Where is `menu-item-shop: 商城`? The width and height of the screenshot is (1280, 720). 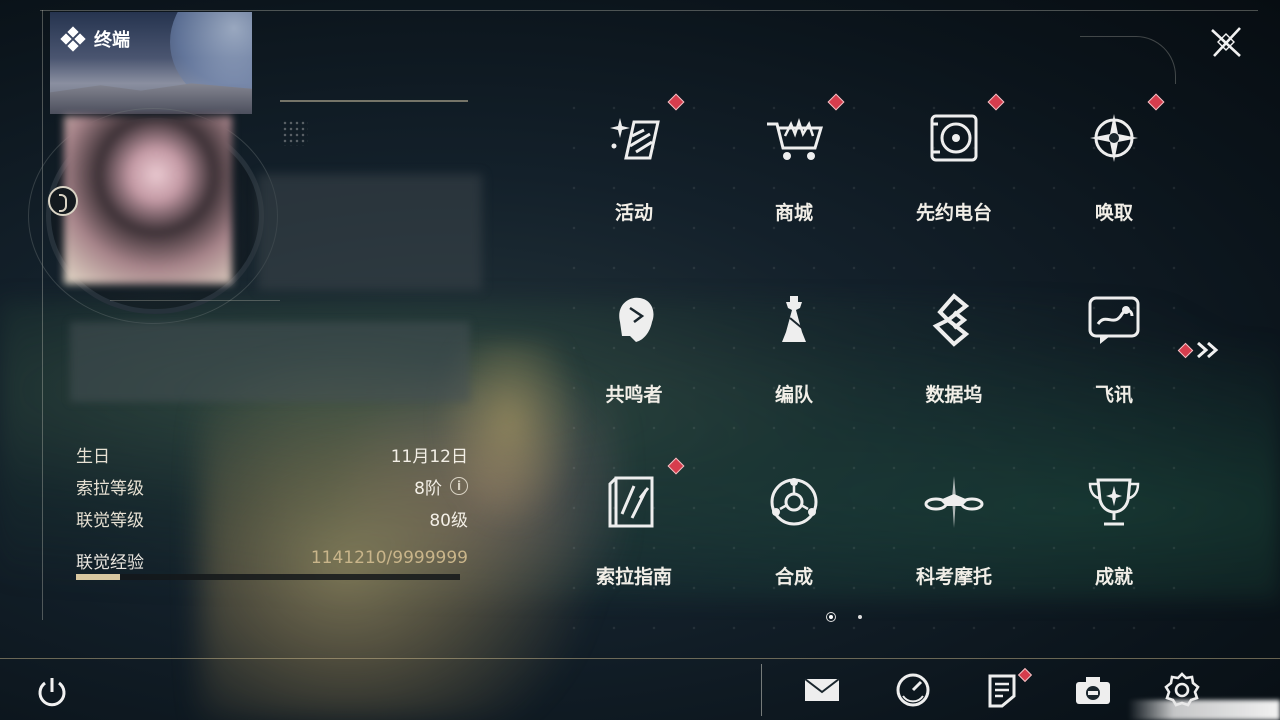
menu-item-shop: 商城 is located at coordinates (794, 179).